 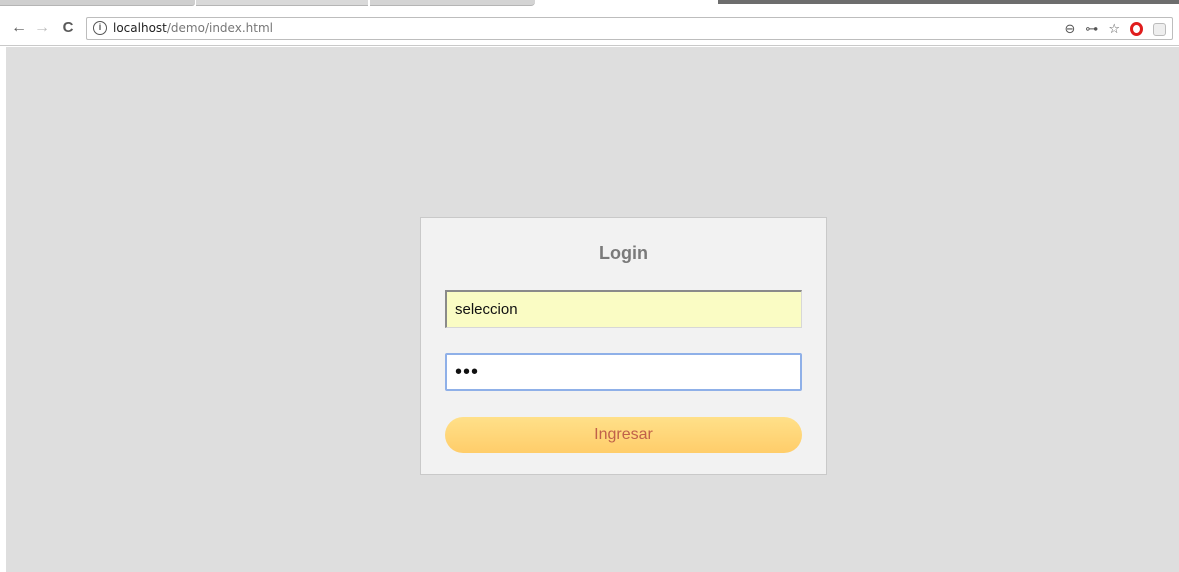 What do you see at coordinates (948, 2) in the screenshot?
I see `browser-tab-active` at bounding box center [948, 2].